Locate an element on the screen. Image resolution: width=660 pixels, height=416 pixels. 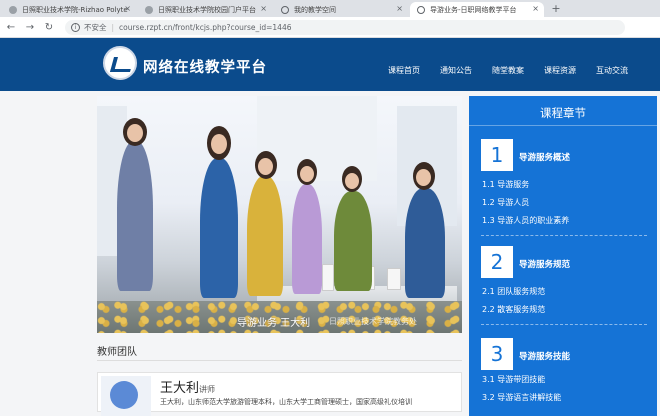
back-icon: ← is located at coordinates (11, 27).